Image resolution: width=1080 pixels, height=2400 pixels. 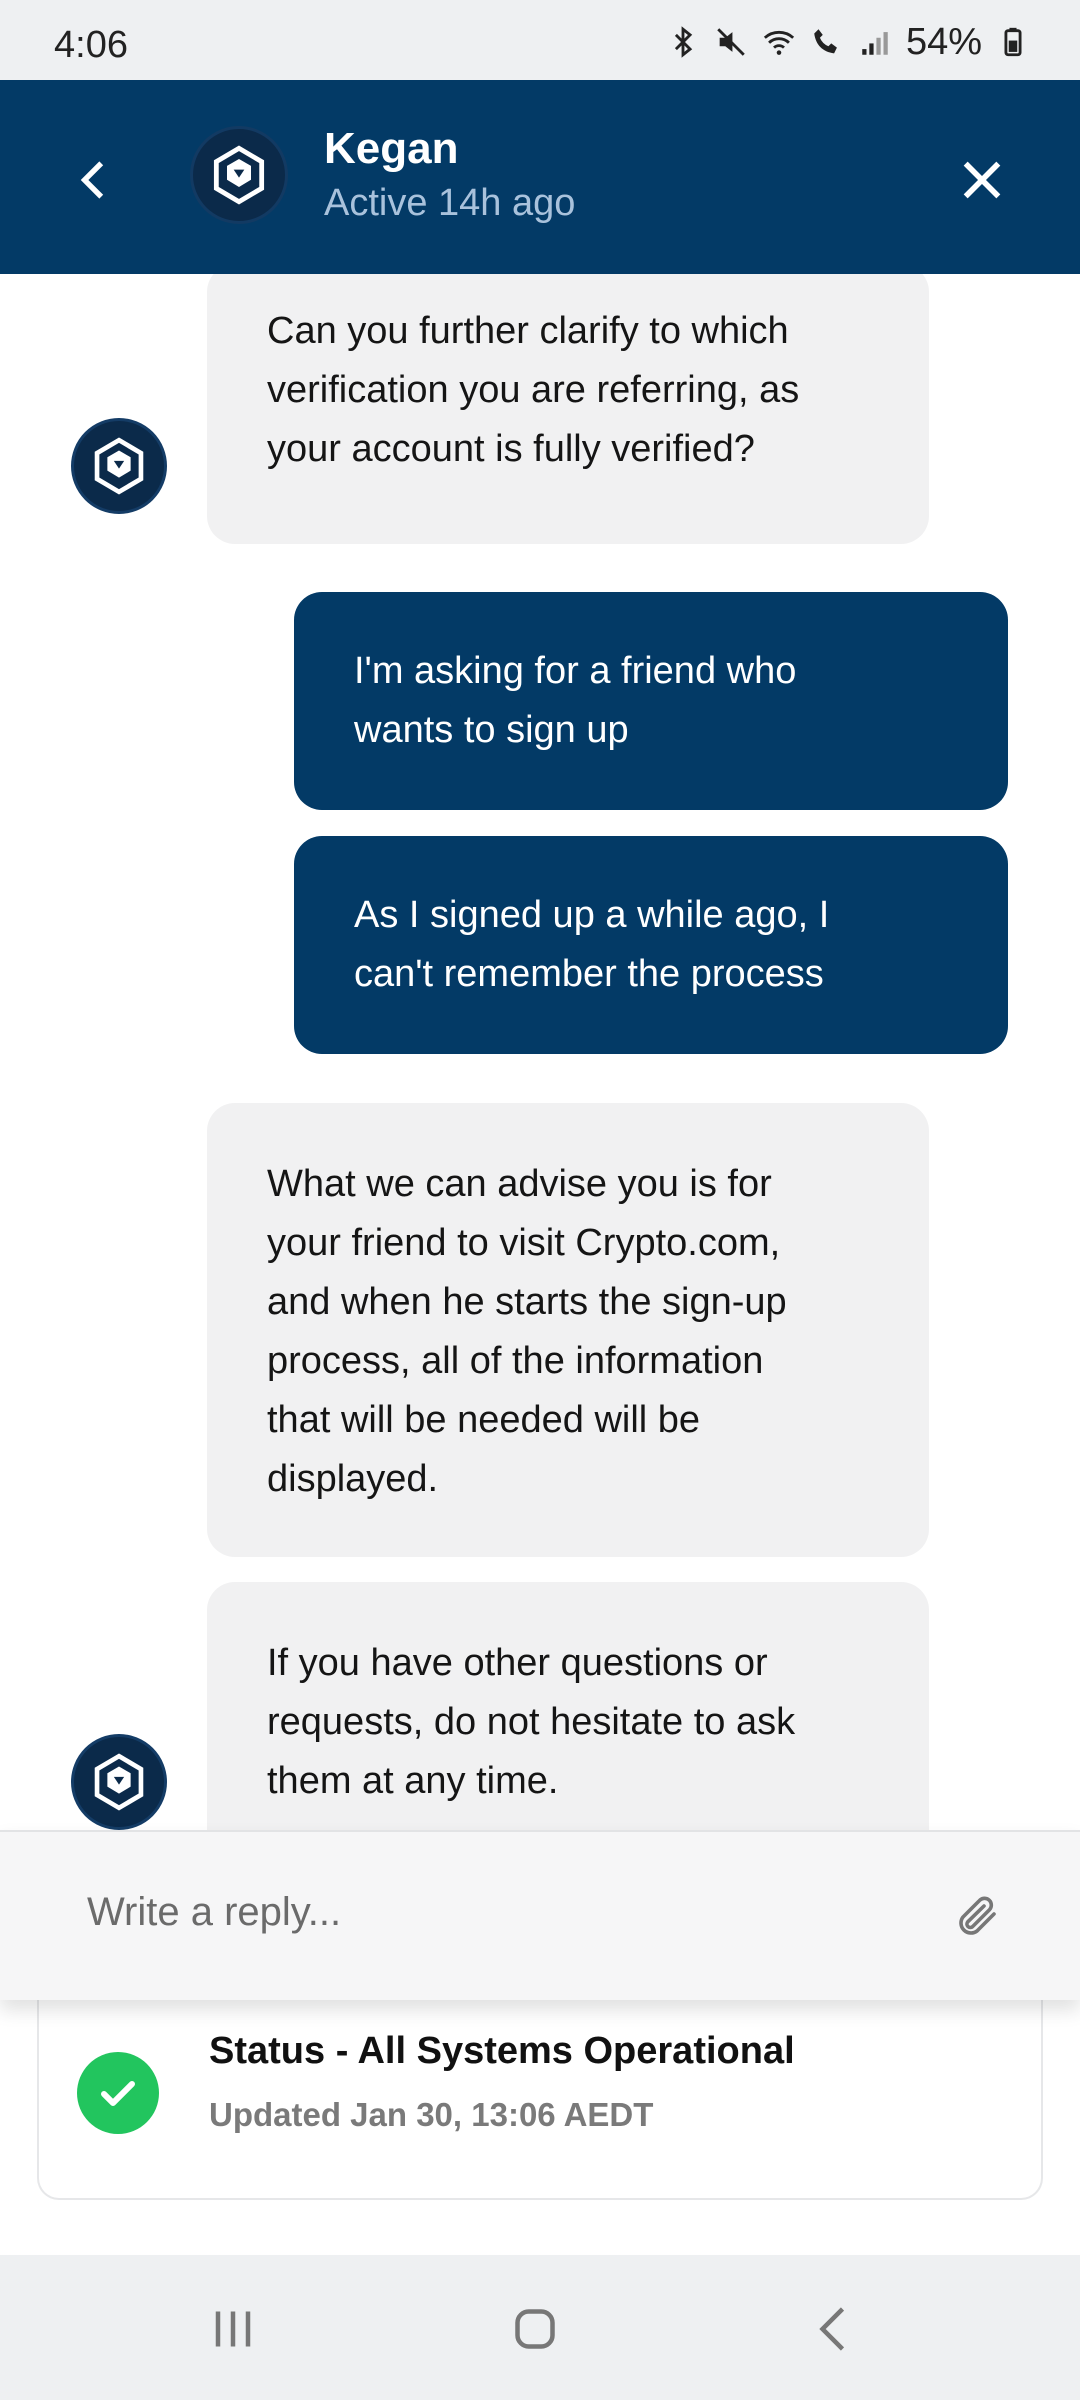 I want to click on message-line: can't remember the process, so click(x=589, y=974).